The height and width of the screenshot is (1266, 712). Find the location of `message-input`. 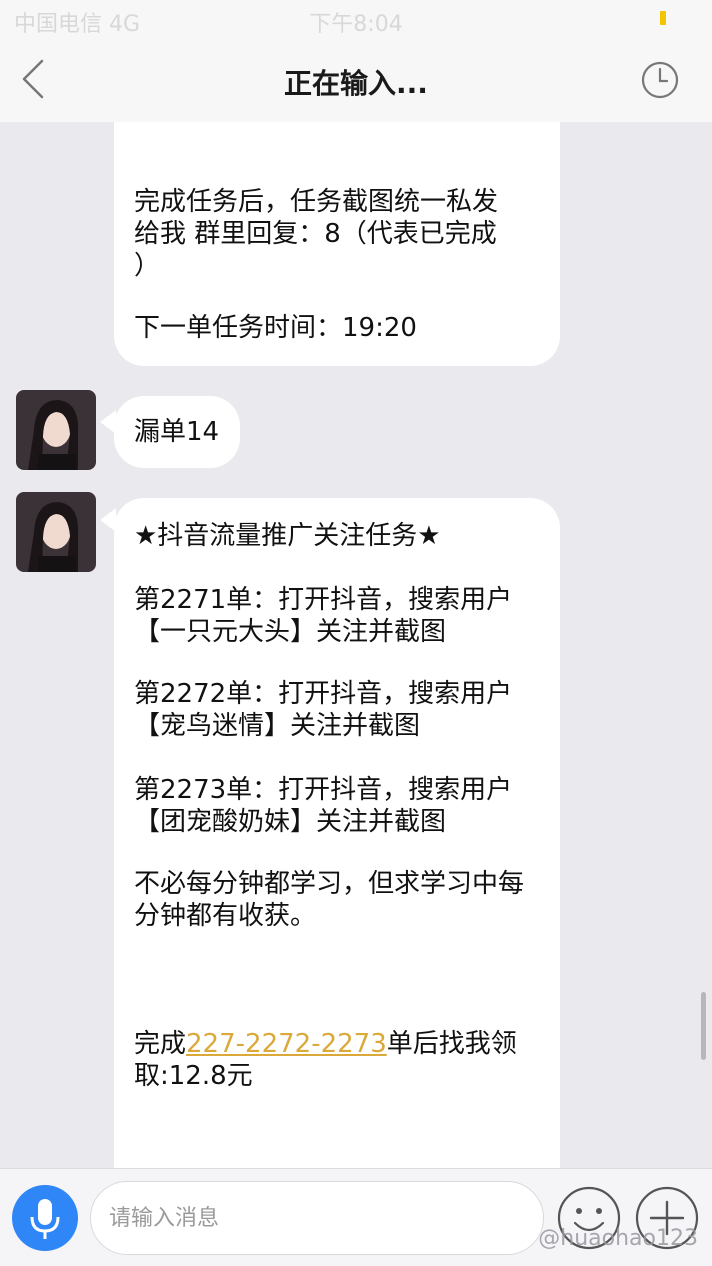

message-input is located at coordinates (317, 1218).